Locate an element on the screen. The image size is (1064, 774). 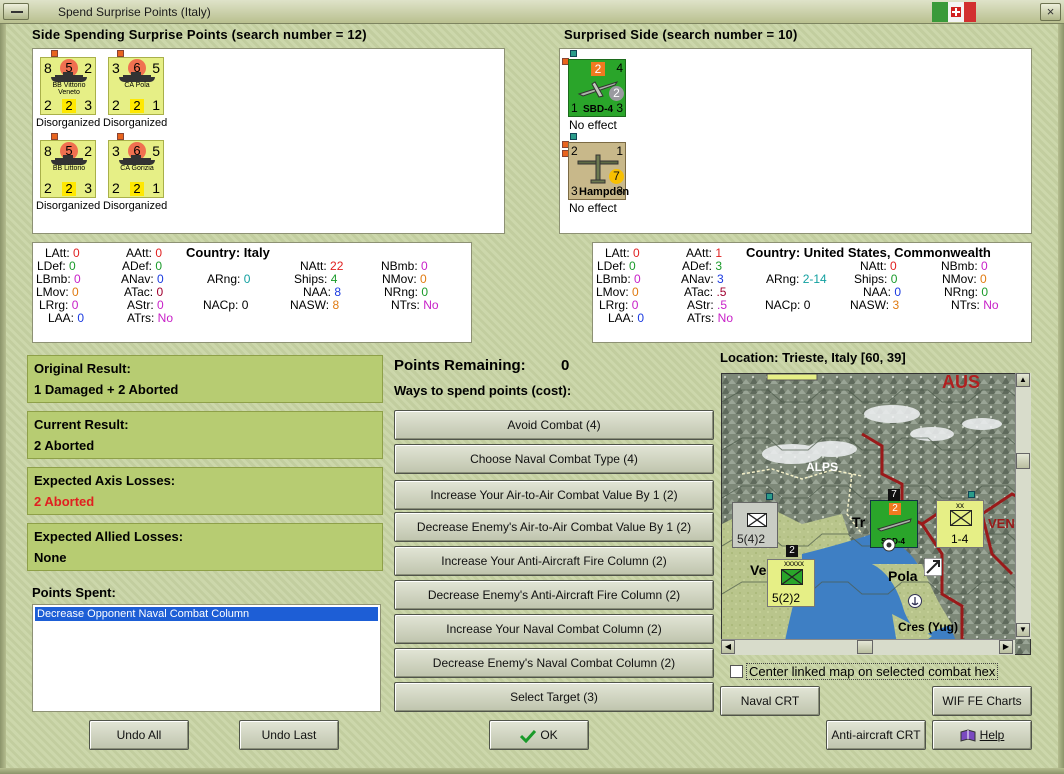
unit-counter-ca-pola: 3 6 5 CA Pola 2 2 1 is located at coordinates (136, 86).